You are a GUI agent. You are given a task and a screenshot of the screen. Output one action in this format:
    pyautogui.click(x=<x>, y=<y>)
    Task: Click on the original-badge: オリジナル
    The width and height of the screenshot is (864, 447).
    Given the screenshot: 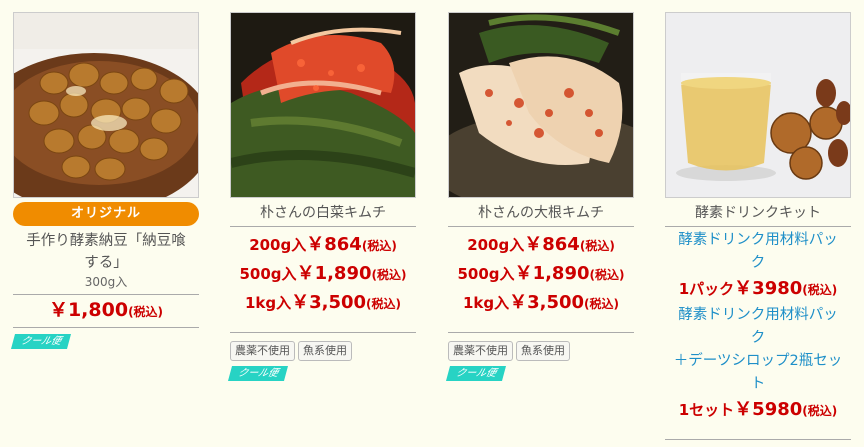 What is the action you would take?
    pyautogui.click(x=106, y=214)
    